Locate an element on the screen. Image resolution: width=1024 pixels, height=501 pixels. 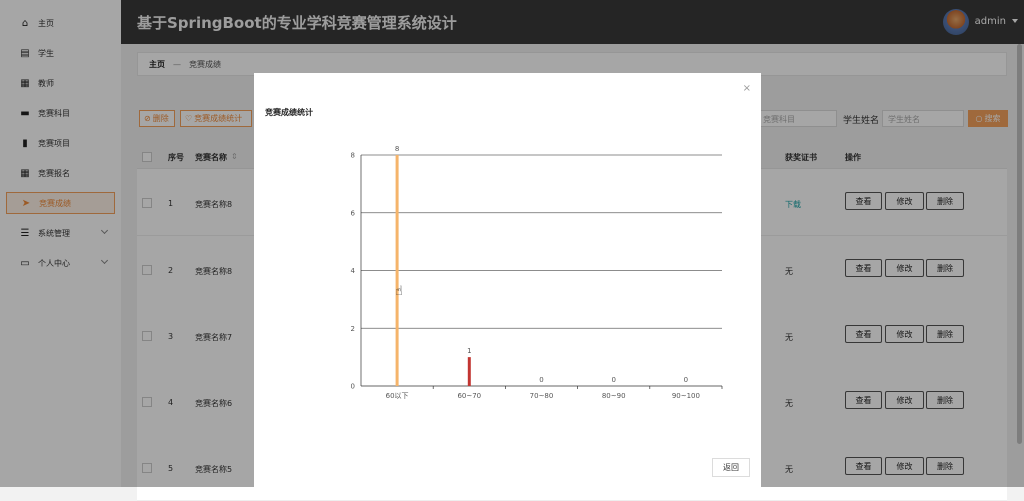
bar-value-label: 1 is located at coordinates (469, 351).